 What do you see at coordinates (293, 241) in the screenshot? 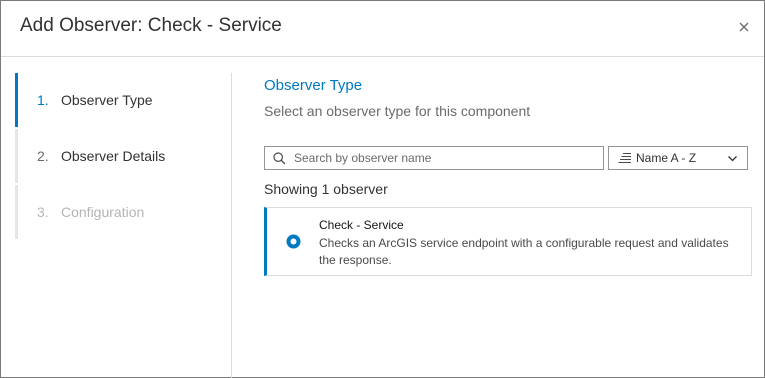
I see `radio-selected-icon` at bounding box center [293, 241].